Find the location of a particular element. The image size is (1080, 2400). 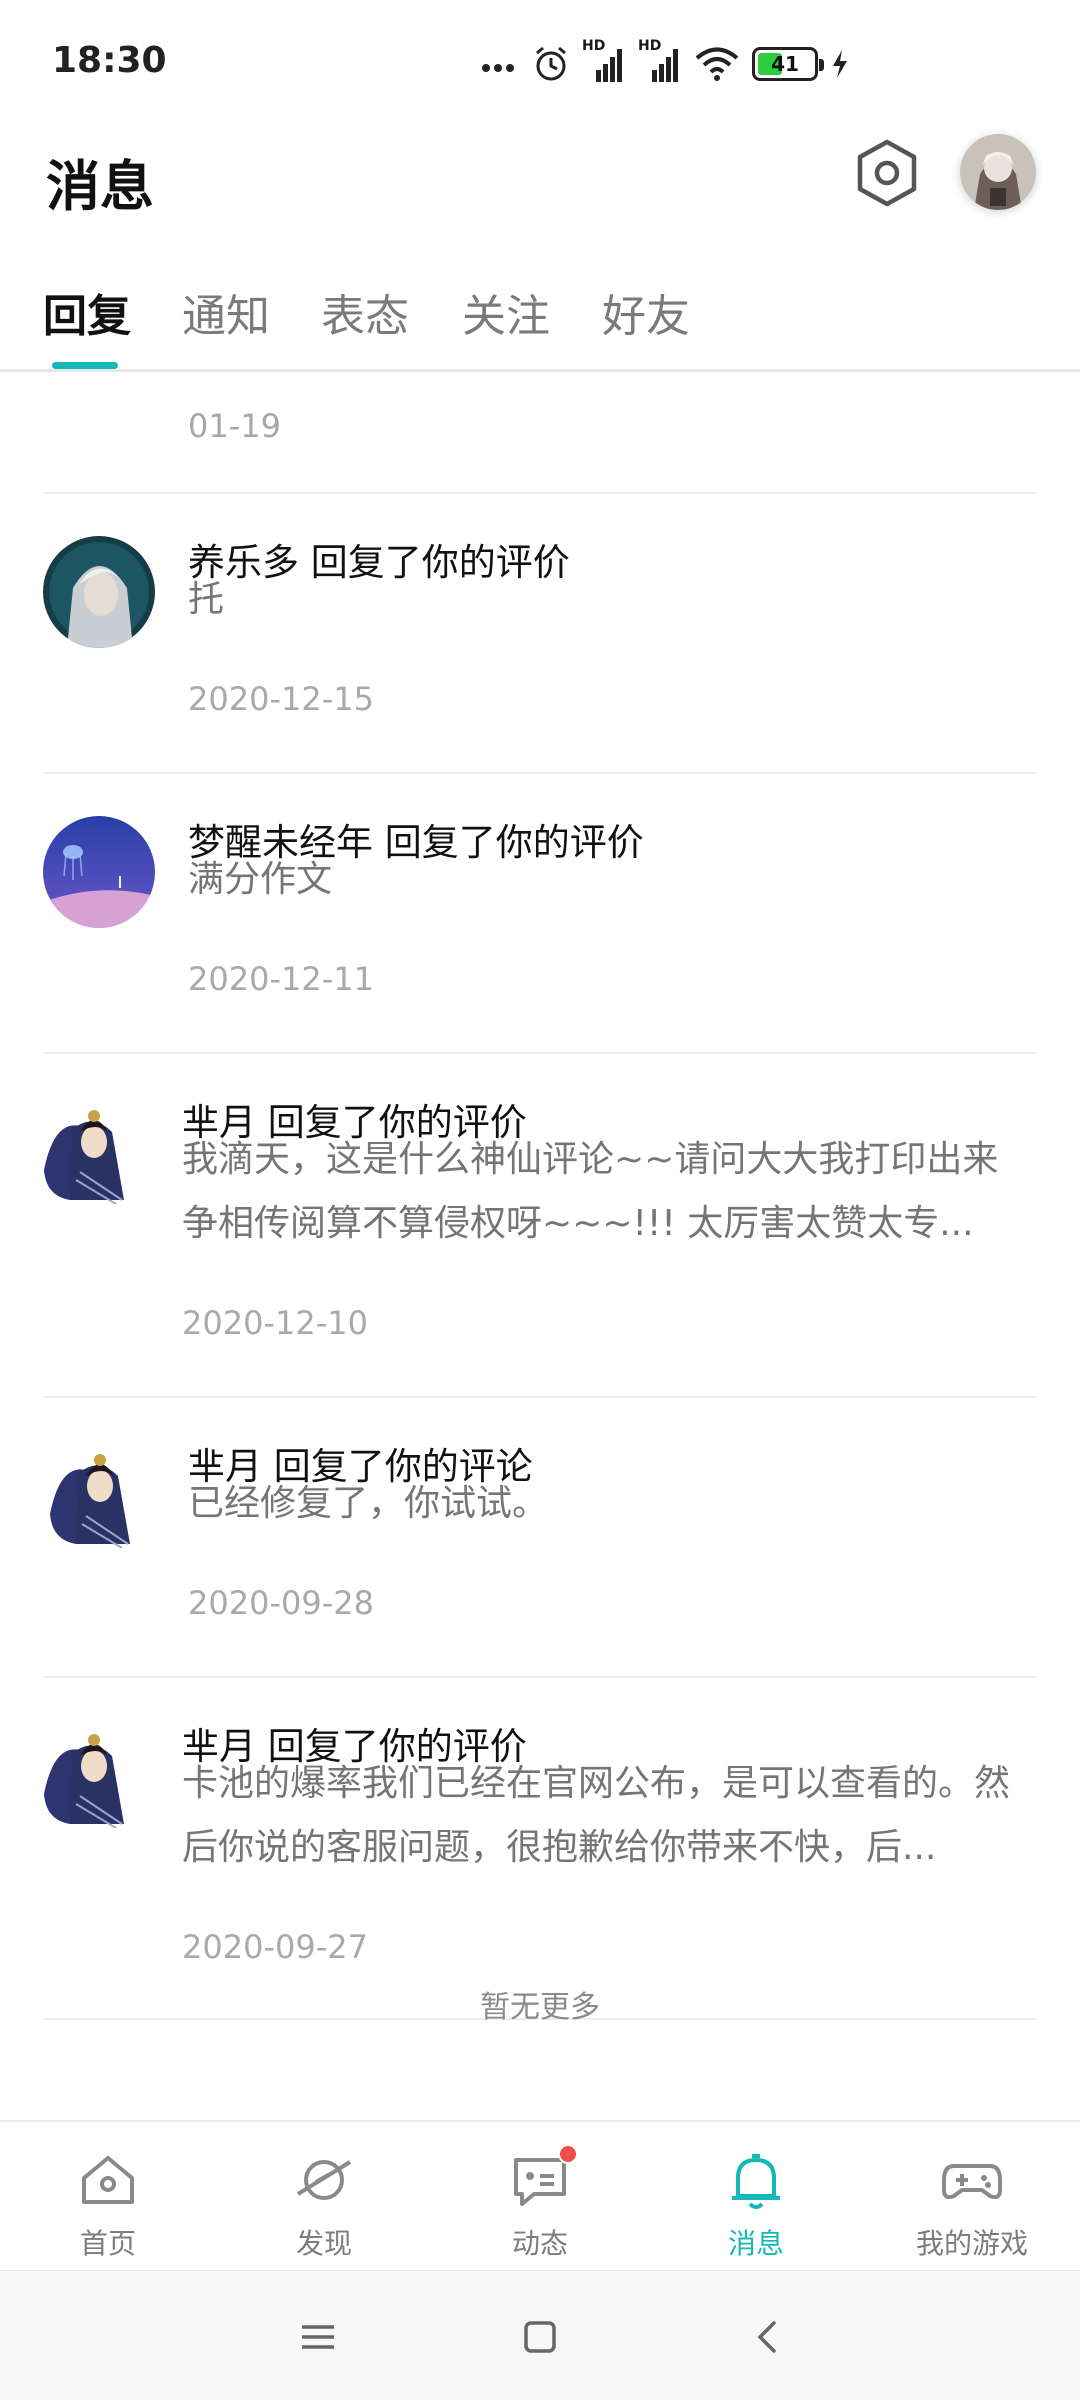

tab-replies: 回复 is located at coordinates (87, 312).